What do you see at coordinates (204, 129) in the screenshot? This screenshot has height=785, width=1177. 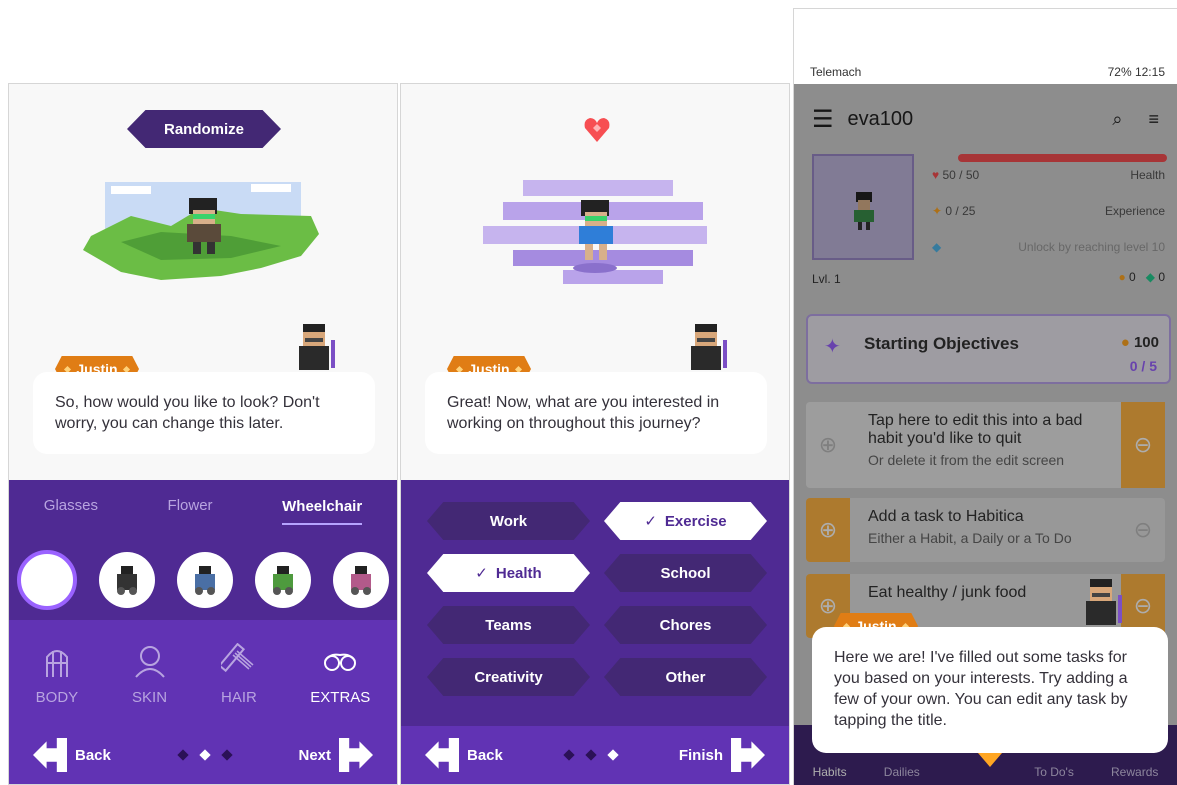 I see `randomize-button: Randomize` at bounding box center [204, 129].